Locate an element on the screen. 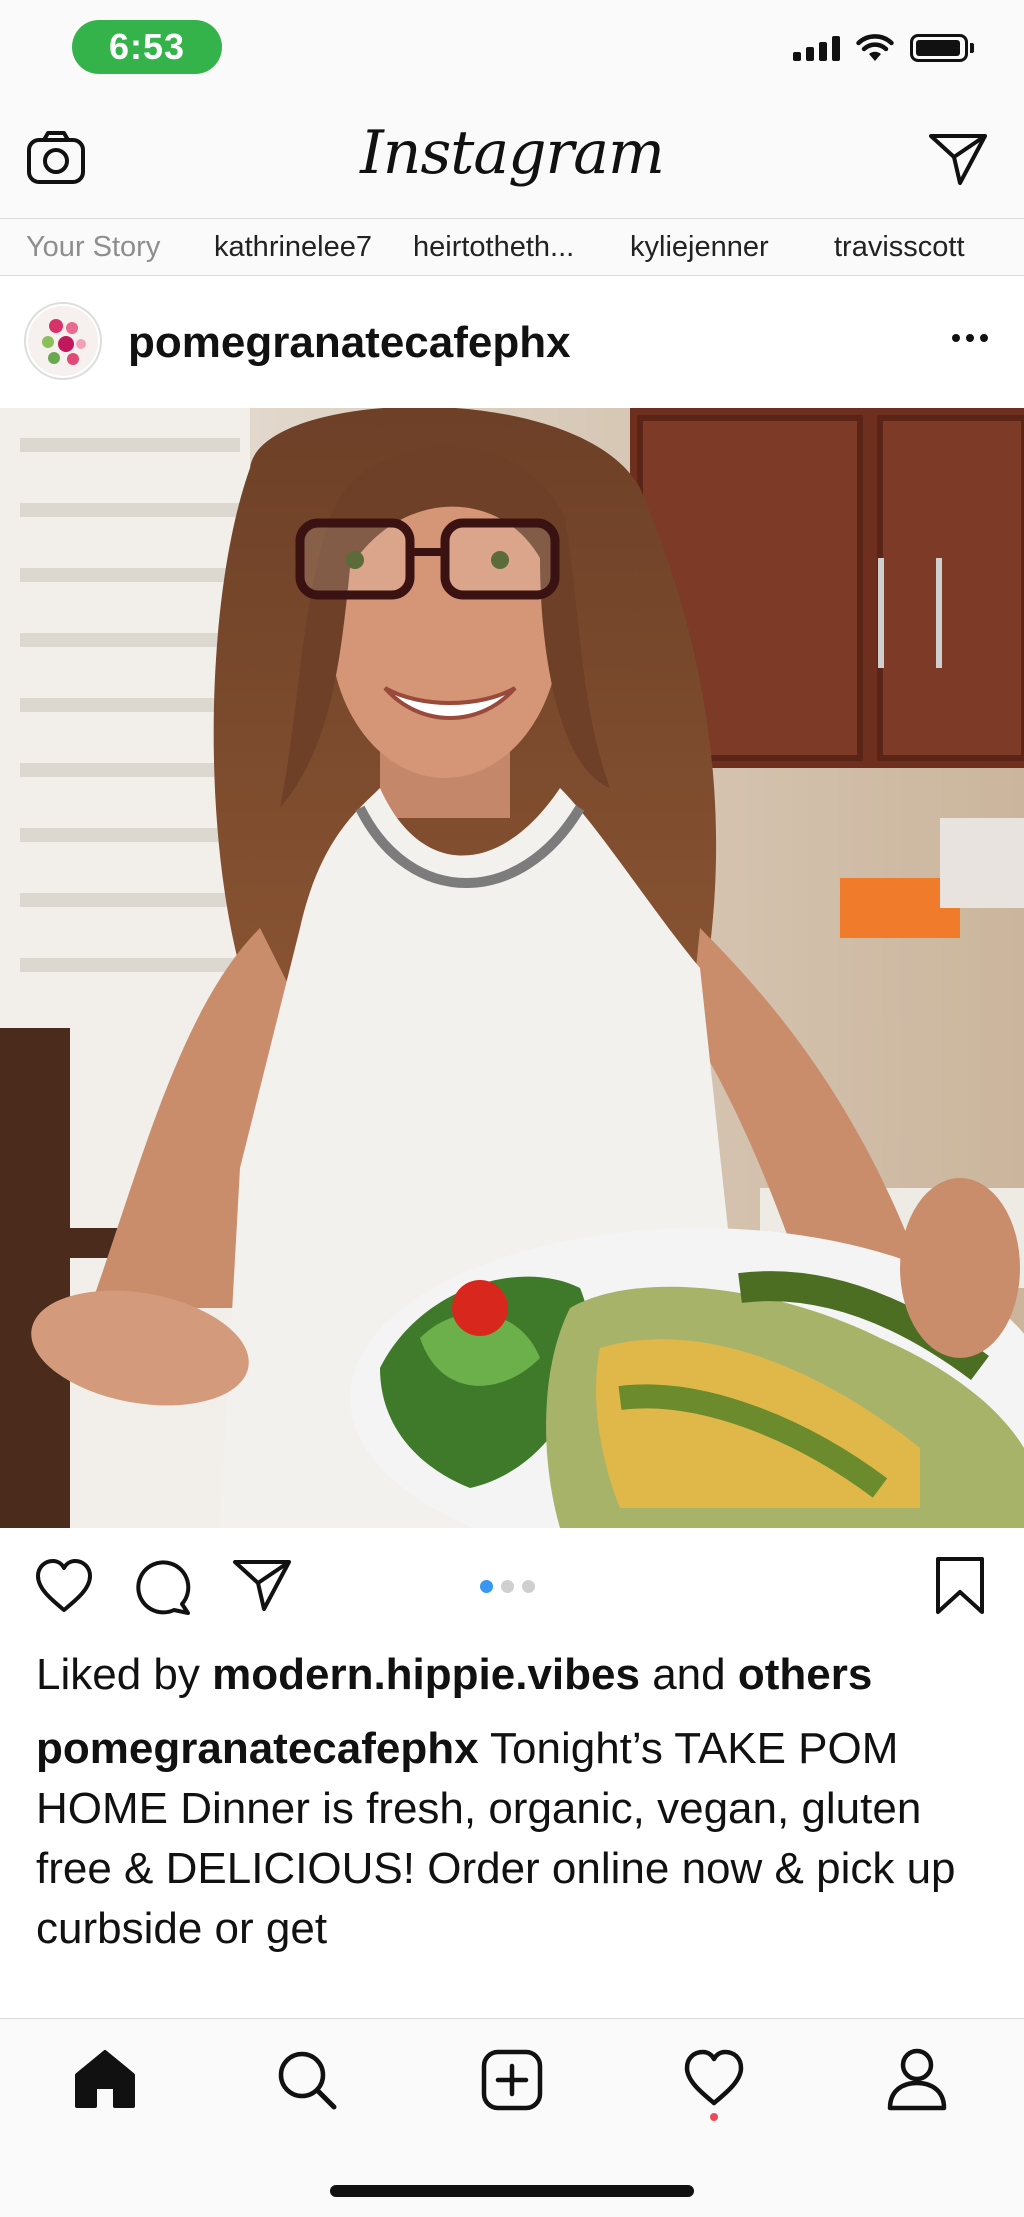 The width and height of the screenshot is (1024, 2217). status-time: 6:53 is located at coordinates (147, 47).